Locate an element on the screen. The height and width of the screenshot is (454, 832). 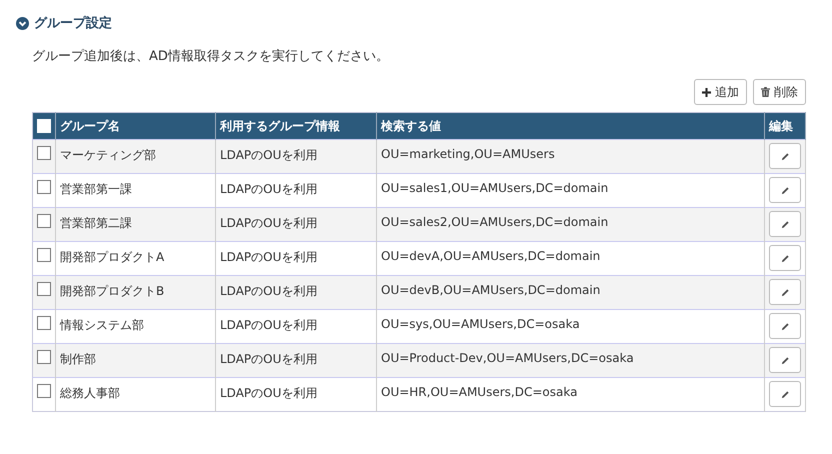
table-cell: OU=Product-Dev,OU=AMUsers,DC=osaka is located at coordinates (570, 361).